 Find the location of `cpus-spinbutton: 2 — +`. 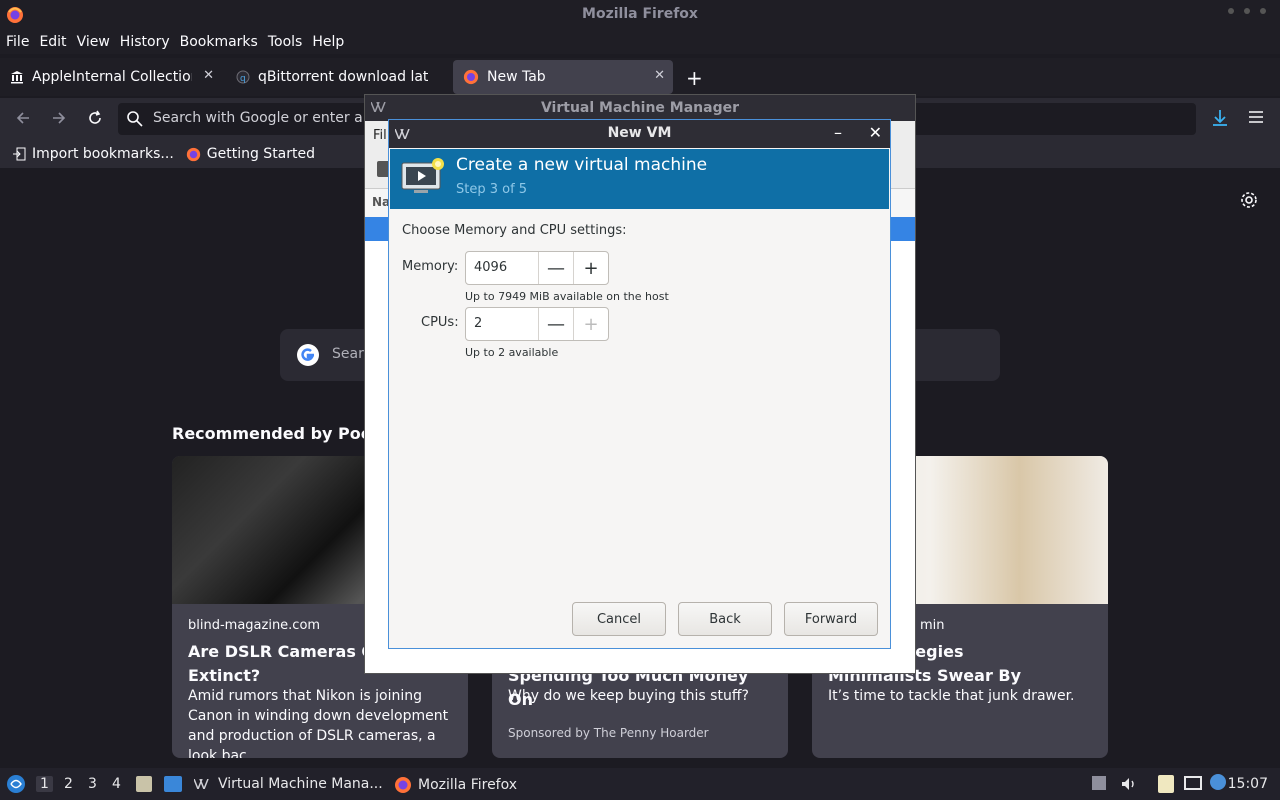

cpus-spinbutton: 2 — + is located at coordinates (537, 324).